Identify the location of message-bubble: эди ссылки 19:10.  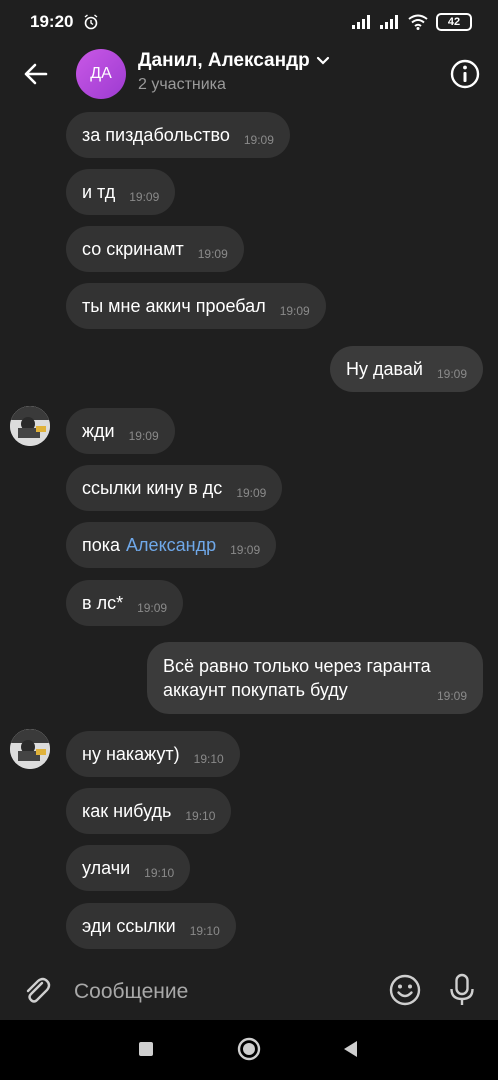
(151, 926).